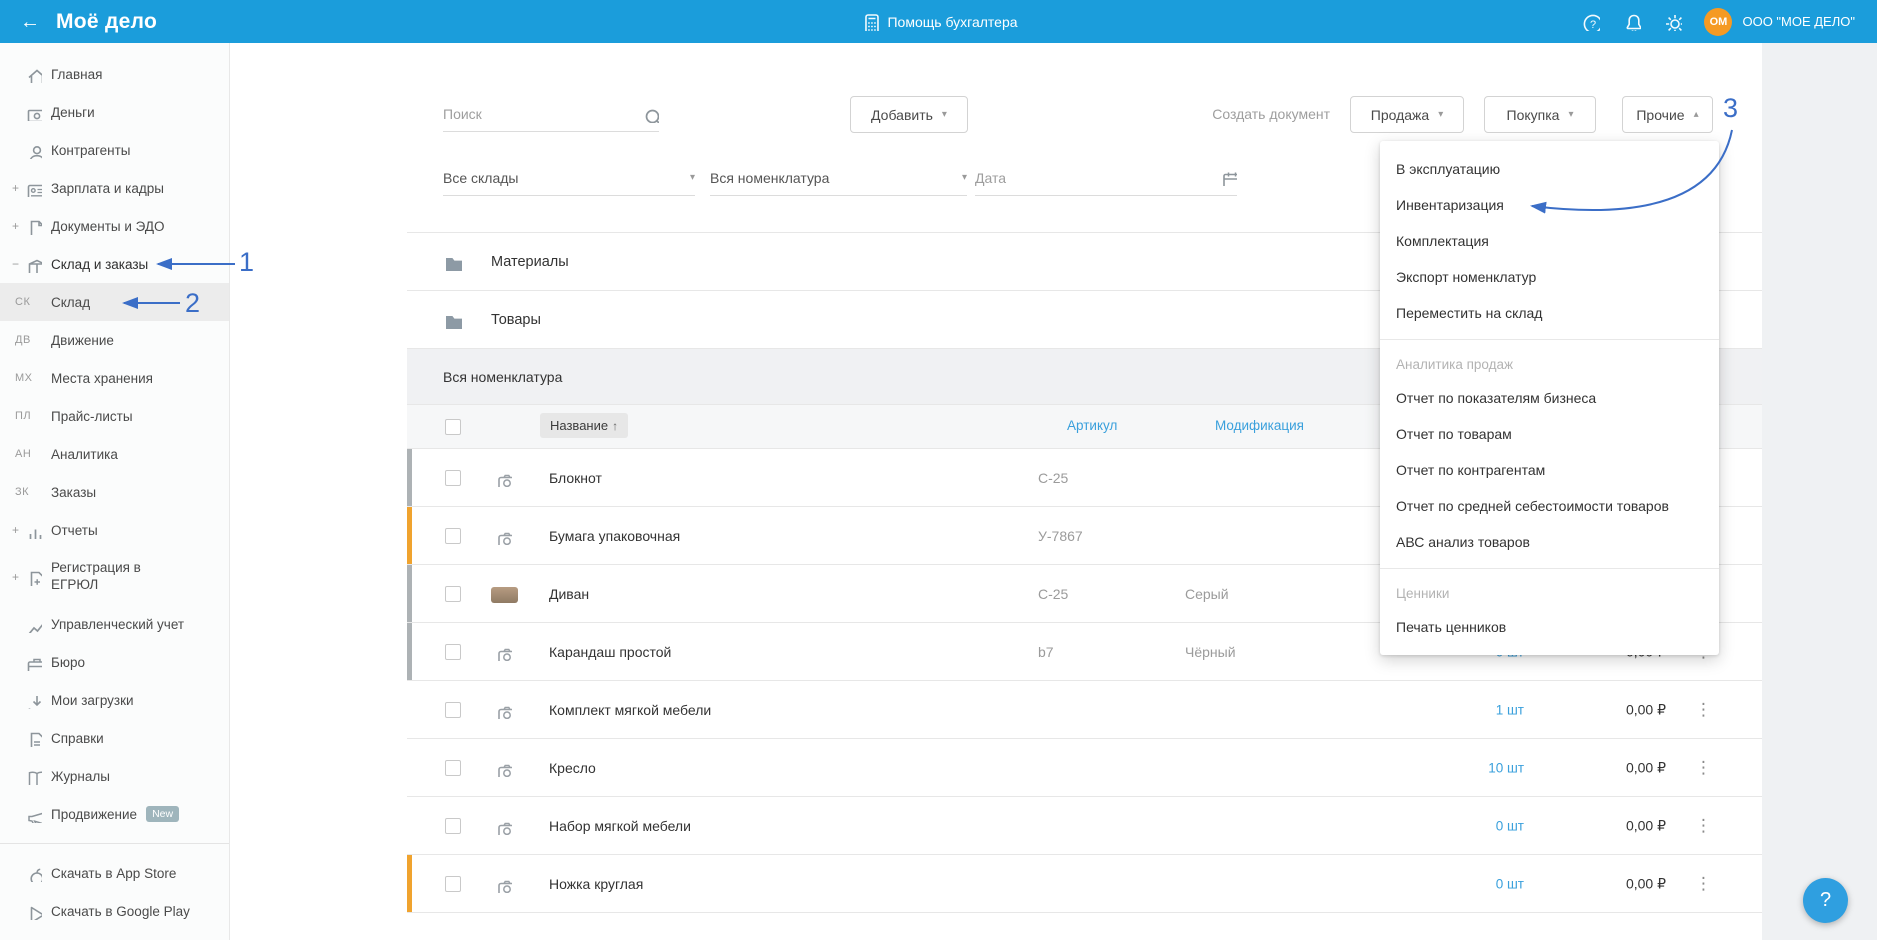  I want to click on sidebar-item-dokumenty-i-edo: + Документы и ЭДО, so click(114, 226).